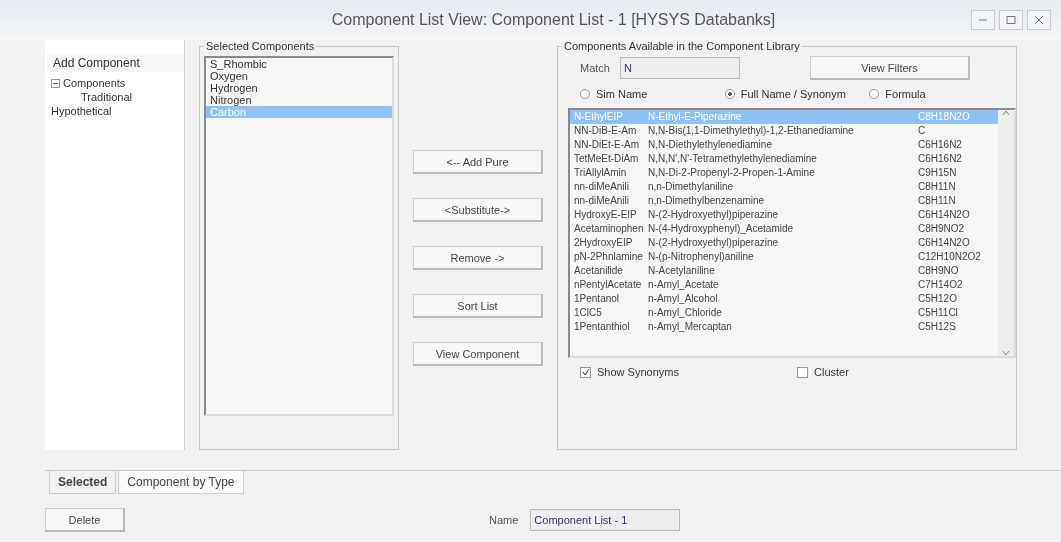 Image resolution: width=1061 pixels, height=542 pixels. Describe the element at coordinates (478, 162) in the screenshot. I see `action-button: <-- Add Pure` at that location.